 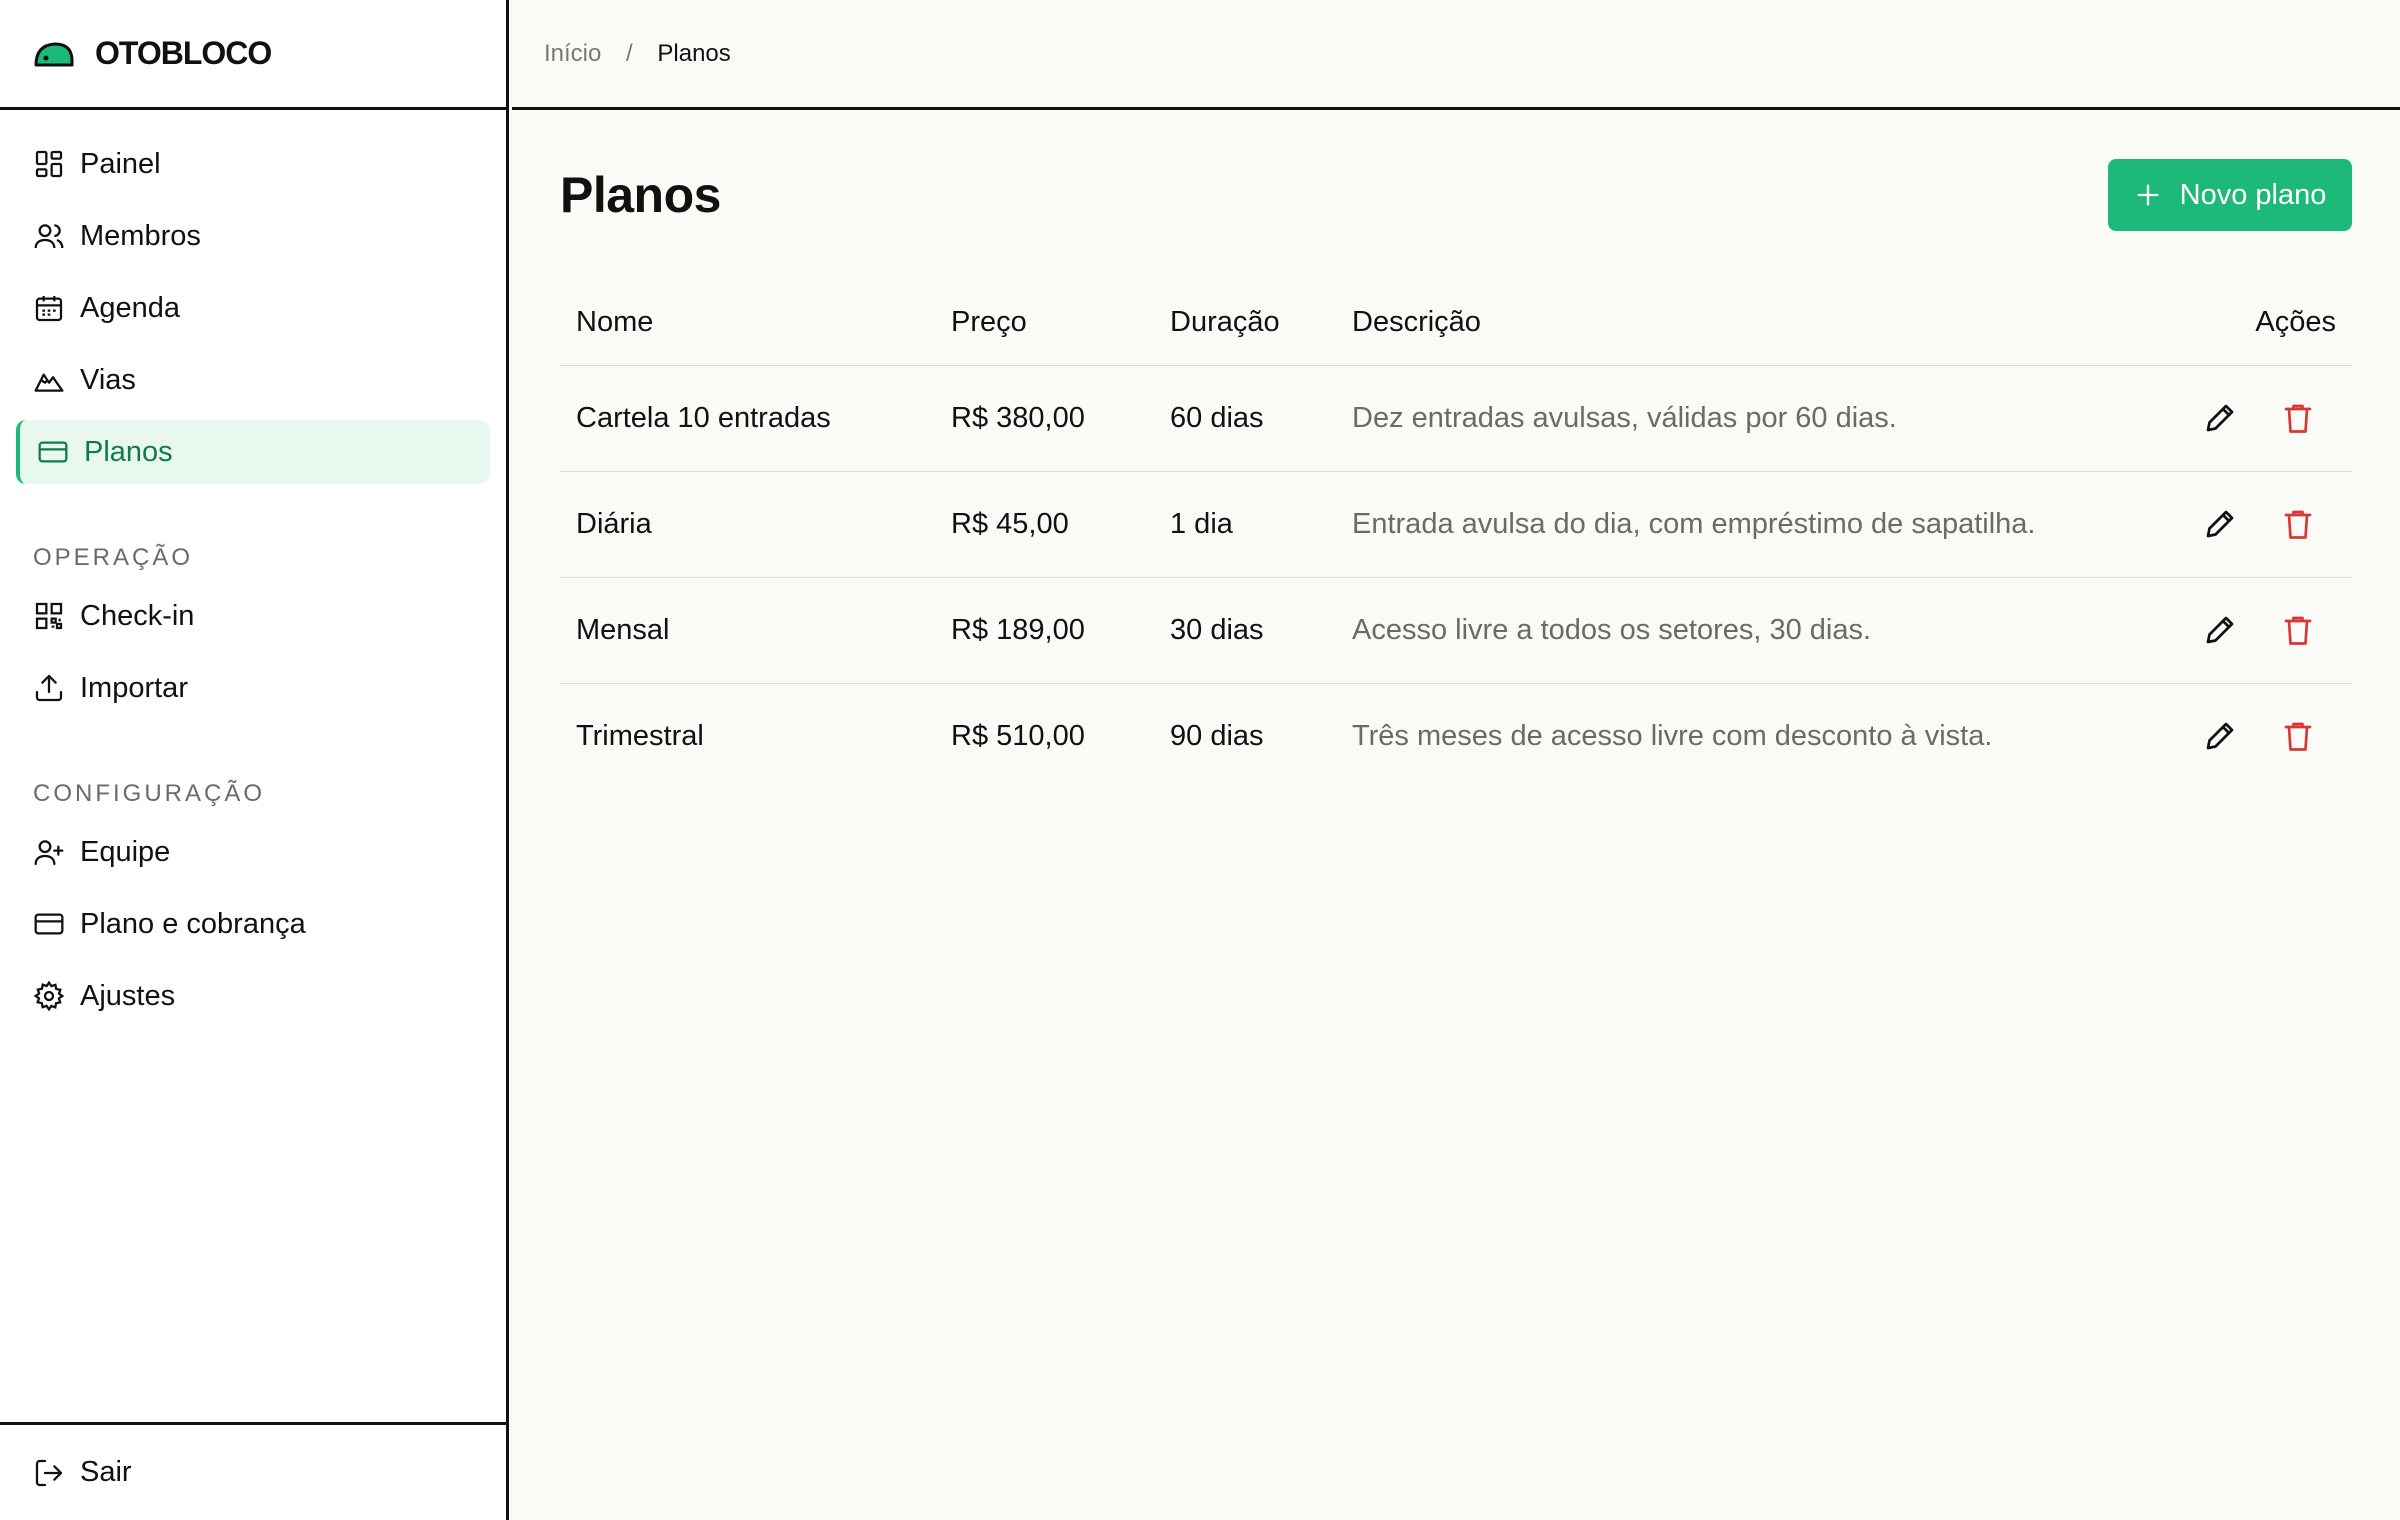 What do you see at coordinates (253, 852) in the screenshot?
I see `sidebar-item-equipe: Equipe` at bounding box center [253, 852].